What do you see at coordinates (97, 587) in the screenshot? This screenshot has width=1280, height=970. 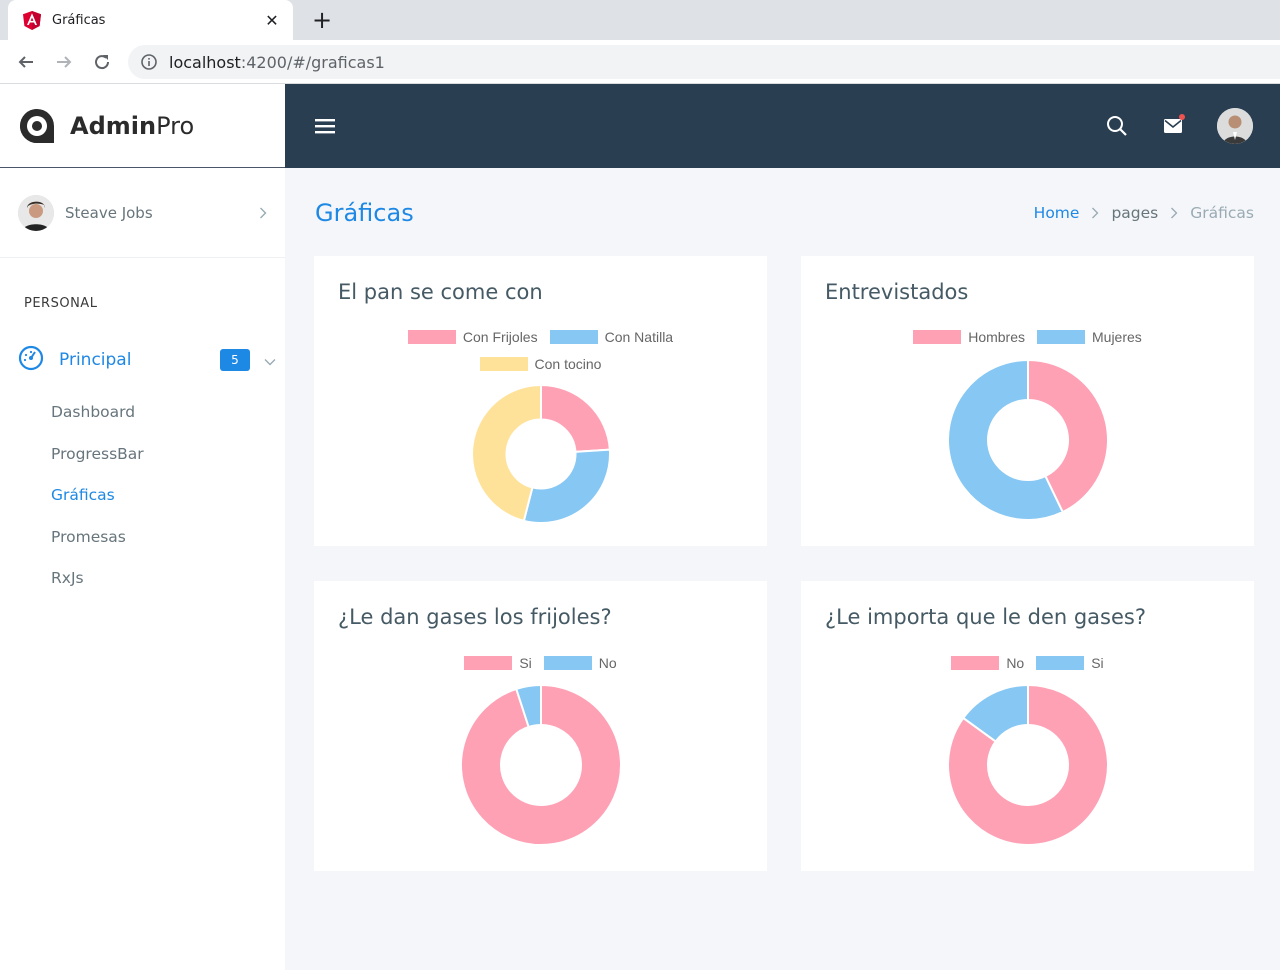 I see `sidebar-item-rxjs: RxJs` at bounding box center [97, 587].